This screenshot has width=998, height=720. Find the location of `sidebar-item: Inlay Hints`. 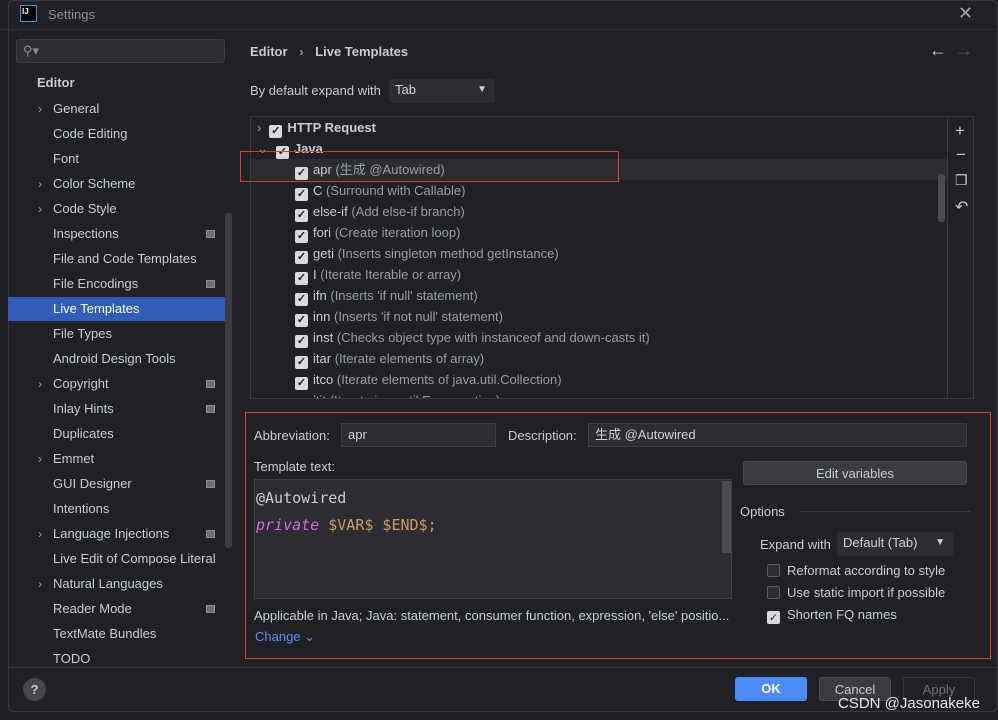

sidebar-item: Inlay Hints is located at coordinates (120, 409).